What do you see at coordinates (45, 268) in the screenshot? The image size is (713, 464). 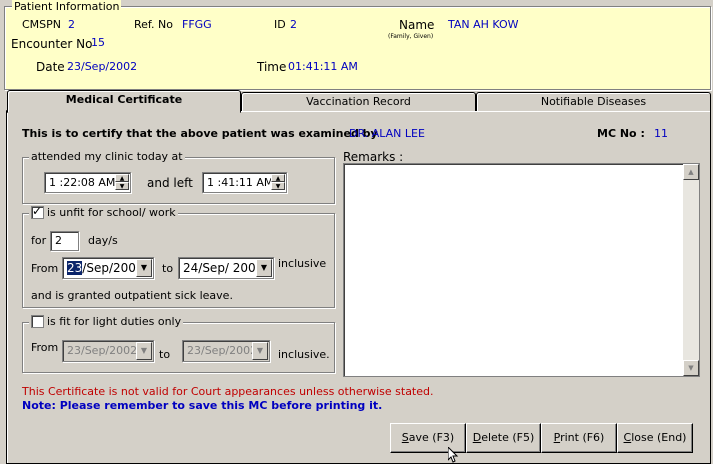 I see `from-label: From` at bounding box center [45, 268].